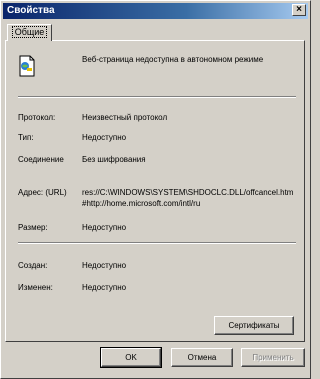  Describe the element at coordinates (41, 159) in the screenshot. I see `connection-label: Соединение` at that location.